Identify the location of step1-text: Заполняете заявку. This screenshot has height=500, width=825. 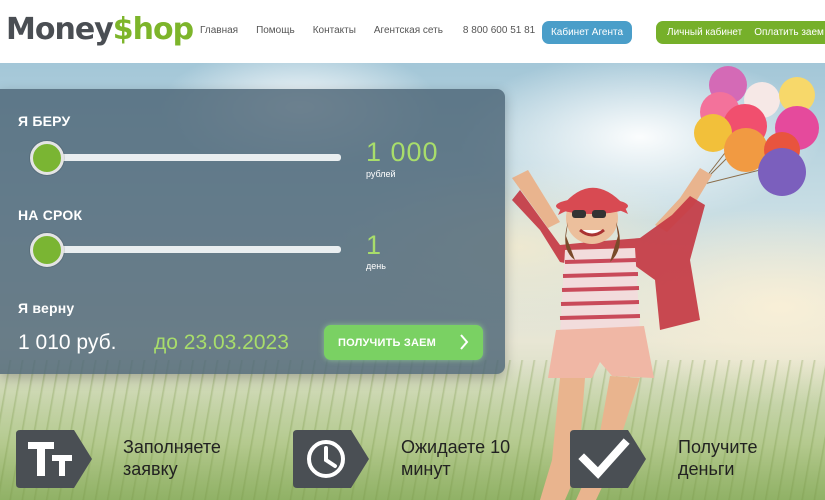
(172, 458).